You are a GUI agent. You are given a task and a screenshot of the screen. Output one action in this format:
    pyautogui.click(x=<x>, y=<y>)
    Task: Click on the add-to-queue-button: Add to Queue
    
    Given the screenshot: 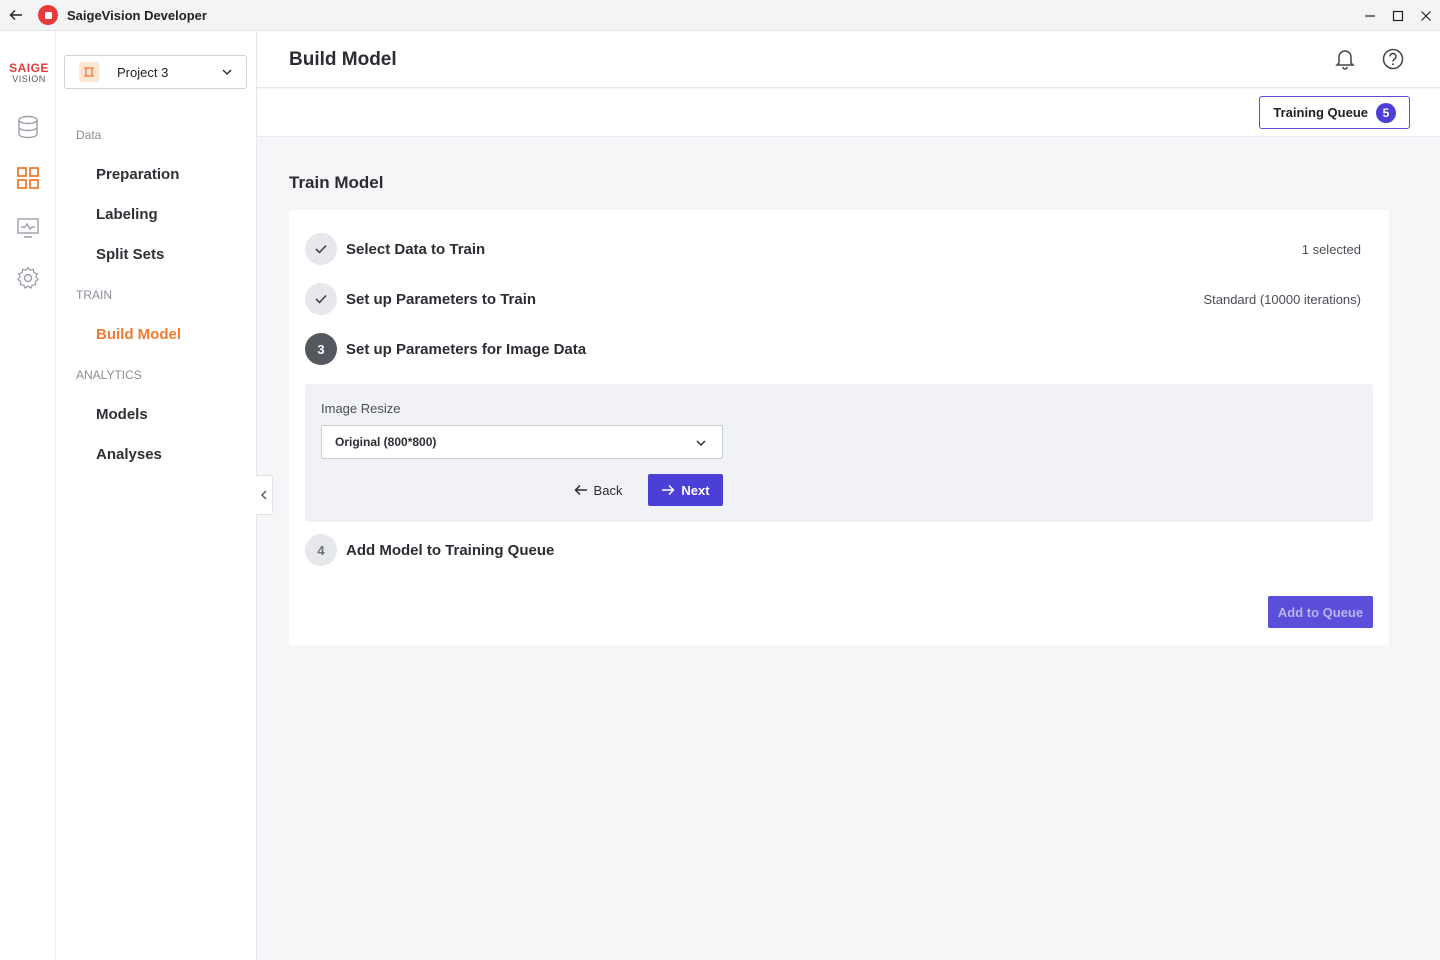 What is the action you would take?
    pyautogui.click(x=1320, y=612)
    